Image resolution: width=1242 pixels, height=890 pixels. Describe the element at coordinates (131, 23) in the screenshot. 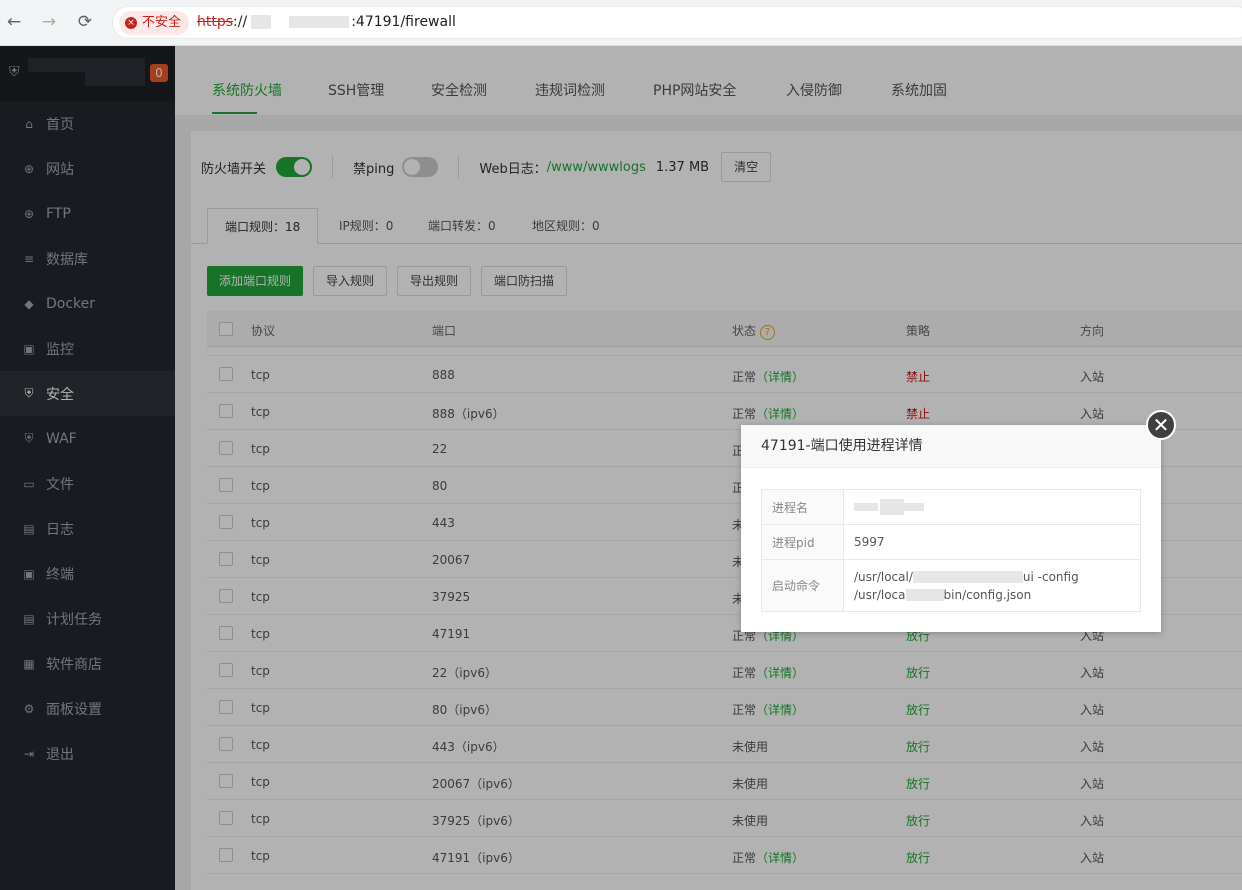

I see `warning-icon: ×` at that location.